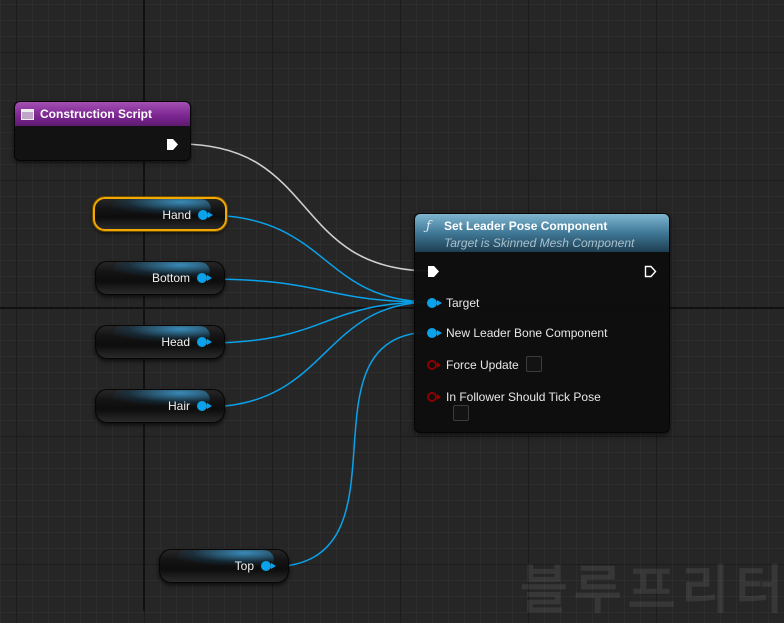 The height and width of the screenshot is (623, 784). What do you see at coordinates (318, 322) in the screenshot?
I see `wire-head-target` at bounding box center [318, 322].